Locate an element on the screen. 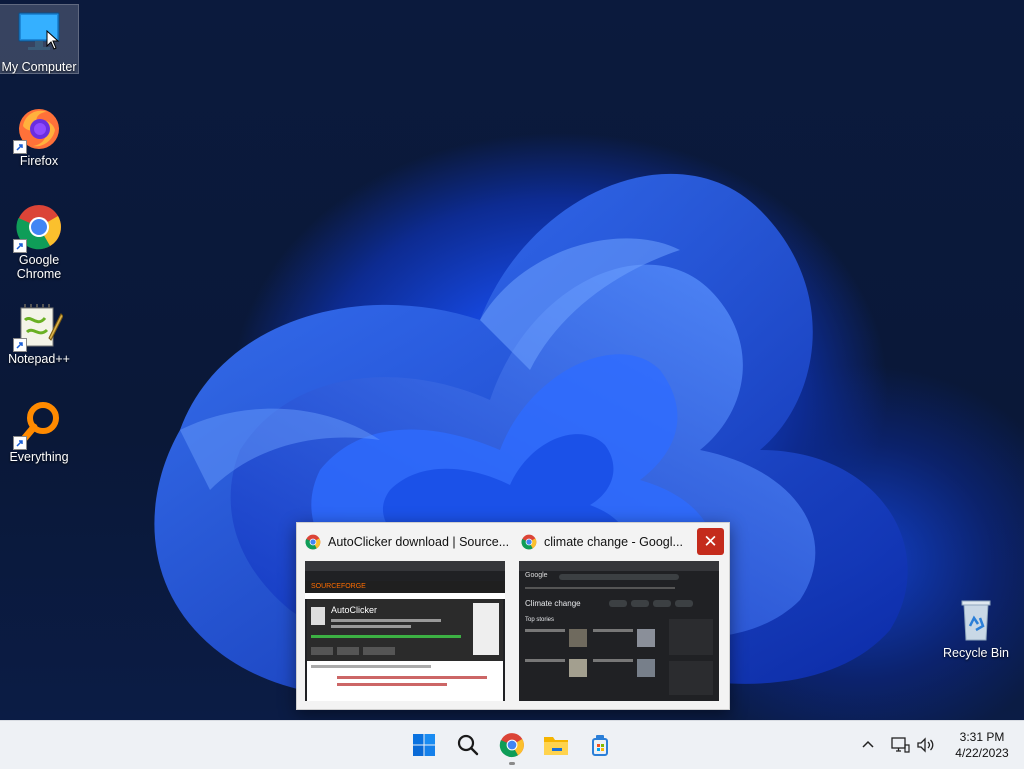 Image resolution: width=1024 pixels, height=769 pixels. volume-button is located at coordinates (926, 745).